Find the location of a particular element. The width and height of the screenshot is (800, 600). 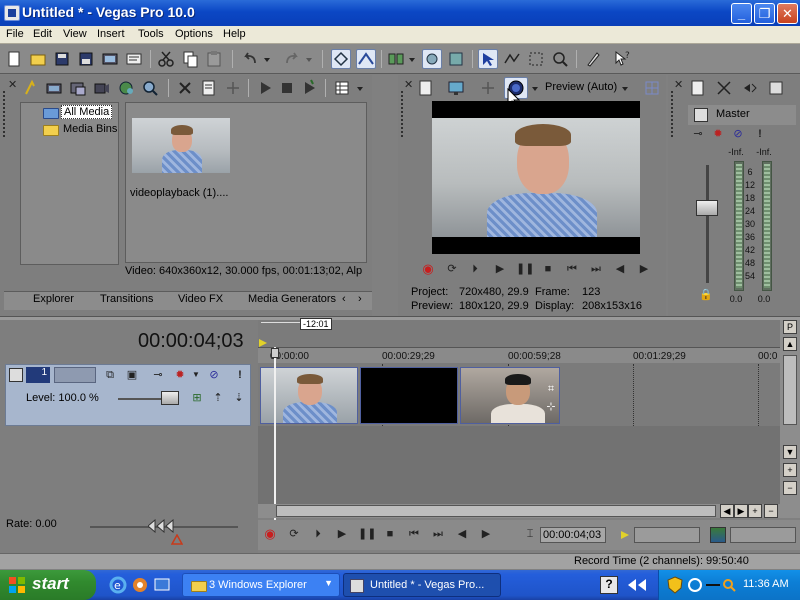

selection-end-field is located at coordinates (763, 535).